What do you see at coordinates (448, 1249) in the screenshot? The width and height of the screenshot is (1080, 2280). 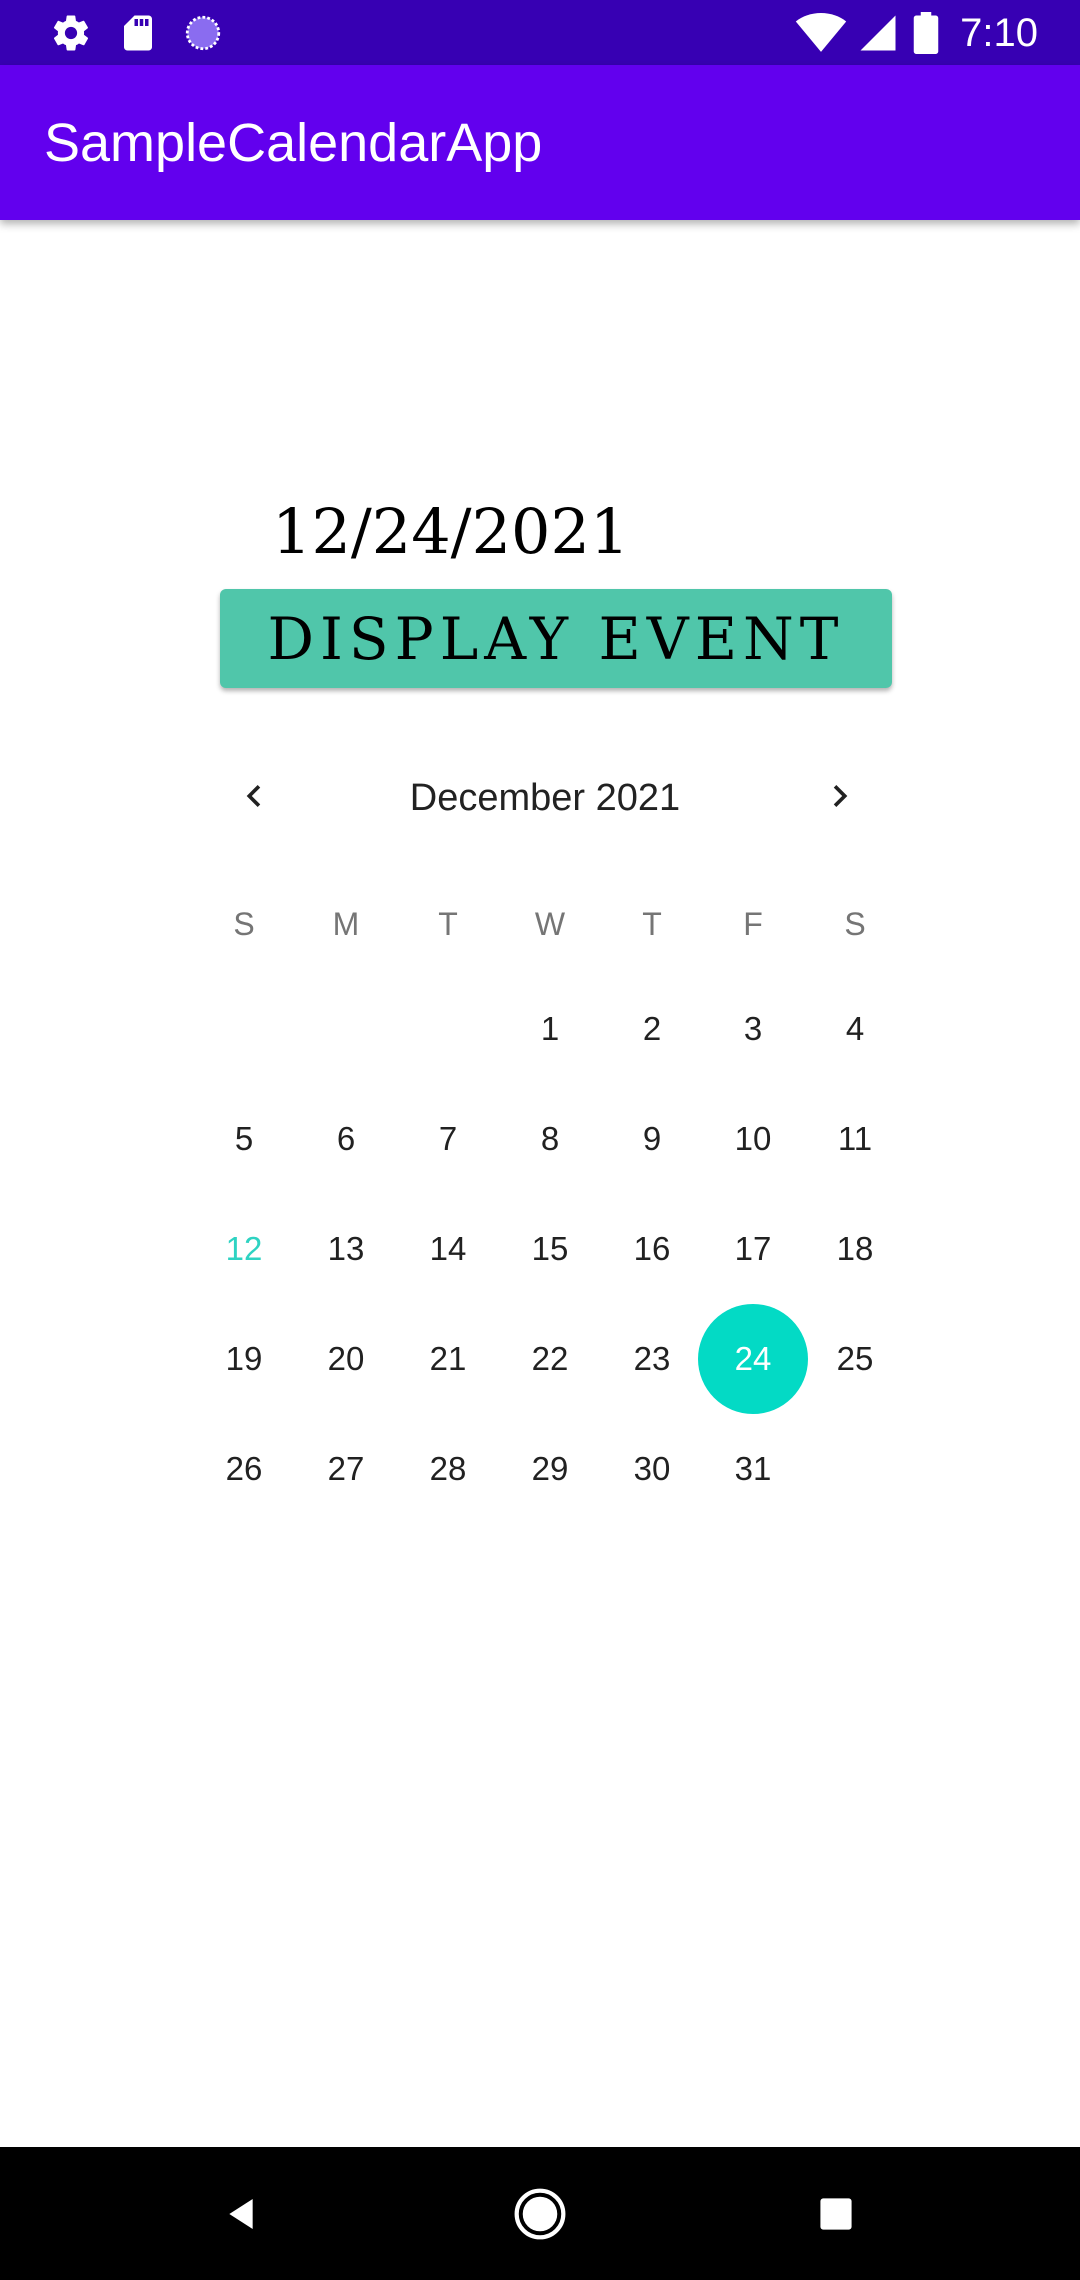 I see `day-cell: 14` at bounding box center [448, 1249].